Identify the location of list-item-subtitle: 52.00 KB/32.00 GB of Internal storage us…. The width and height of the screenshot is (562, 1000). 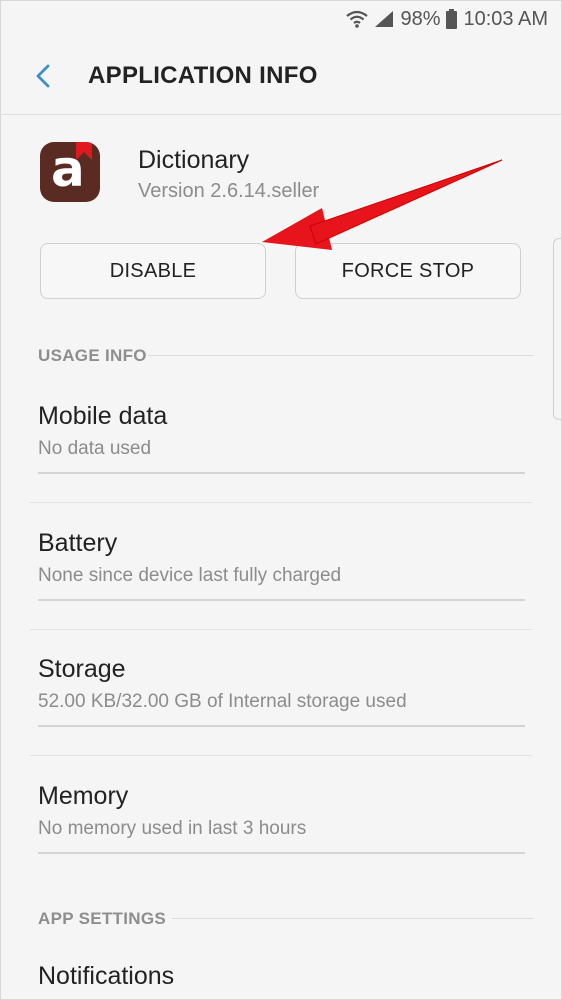
(222, 701).